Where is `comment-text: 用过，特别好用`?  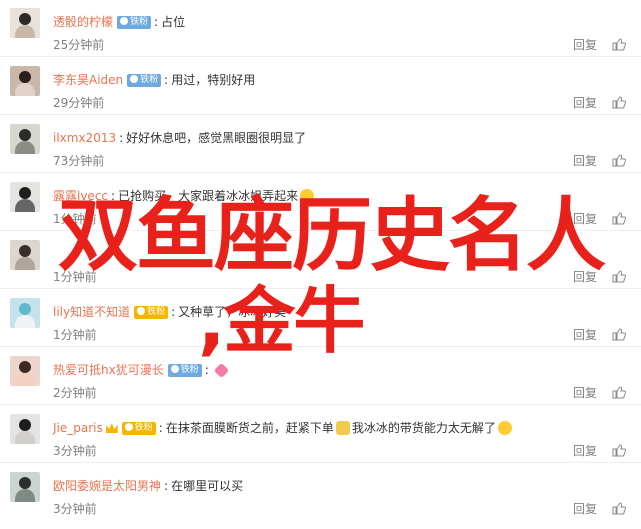
comment-text: 用过，特别好用 is located at coordinates (213, 80).